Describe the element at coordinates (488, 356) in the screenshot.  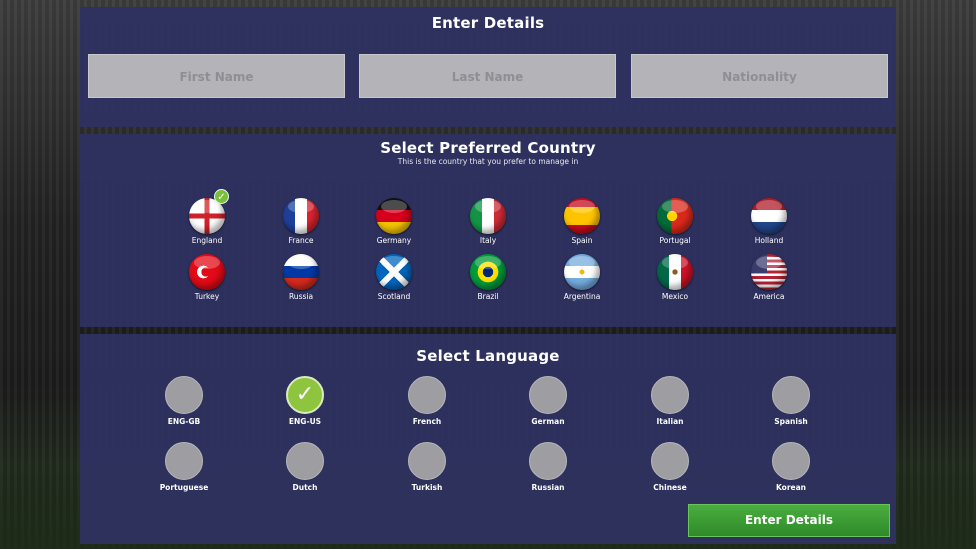
I see `language-title: Select Language` at that location.